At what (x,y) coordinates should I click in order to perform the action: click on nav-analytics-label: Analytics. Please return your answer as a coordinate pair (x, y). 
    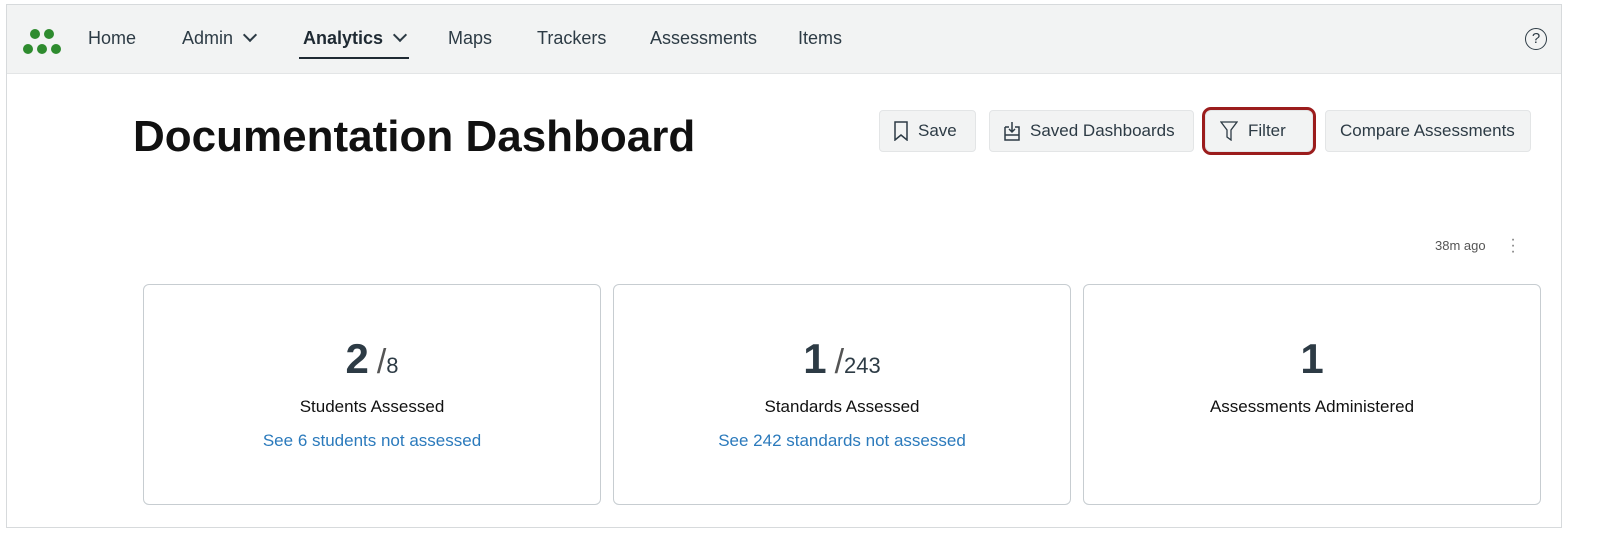
    Looking at the image, I should click on (343, 38).